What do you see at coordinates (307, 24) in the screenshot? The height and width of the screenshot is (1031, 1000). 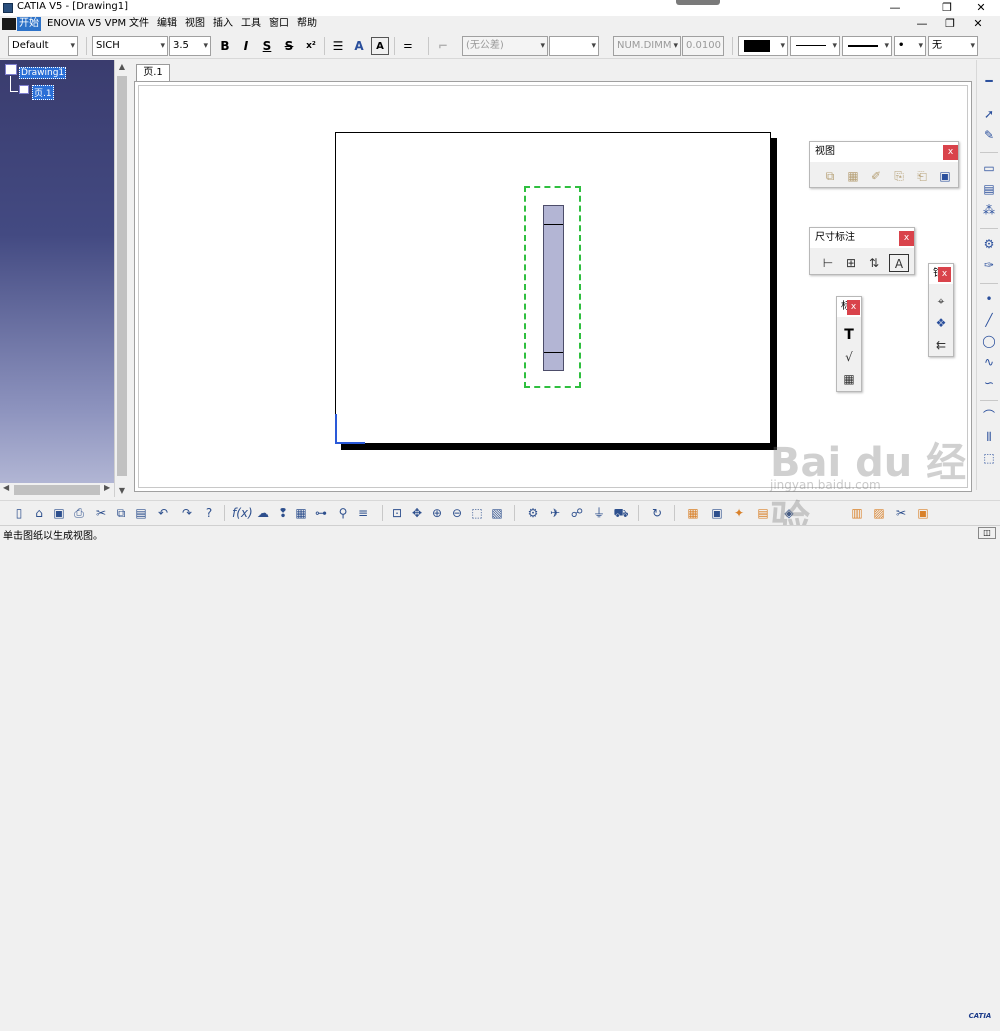 I see `menu-help: 帮助` at bounding box center [307, 24].